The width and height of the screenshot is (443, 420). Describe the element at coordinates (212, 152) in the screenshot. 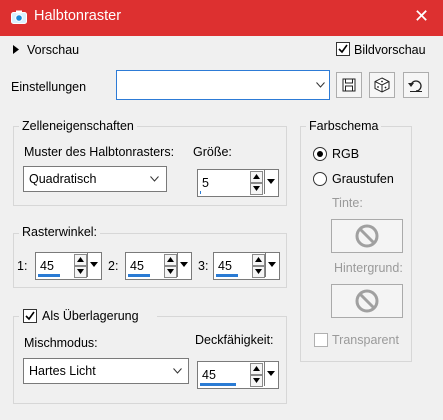

I see `size-label: Größe:` at that location.